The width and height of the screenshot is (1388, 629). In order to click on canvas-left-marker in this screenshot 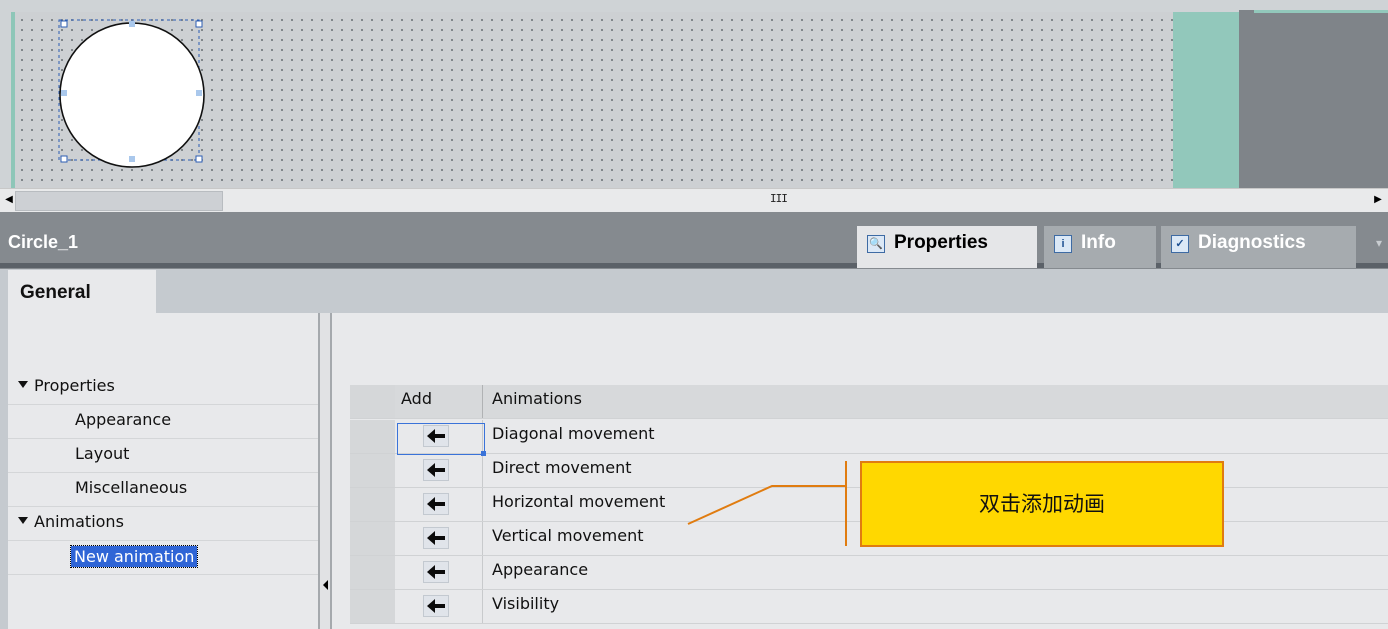, I will do `click(13, 100)`.